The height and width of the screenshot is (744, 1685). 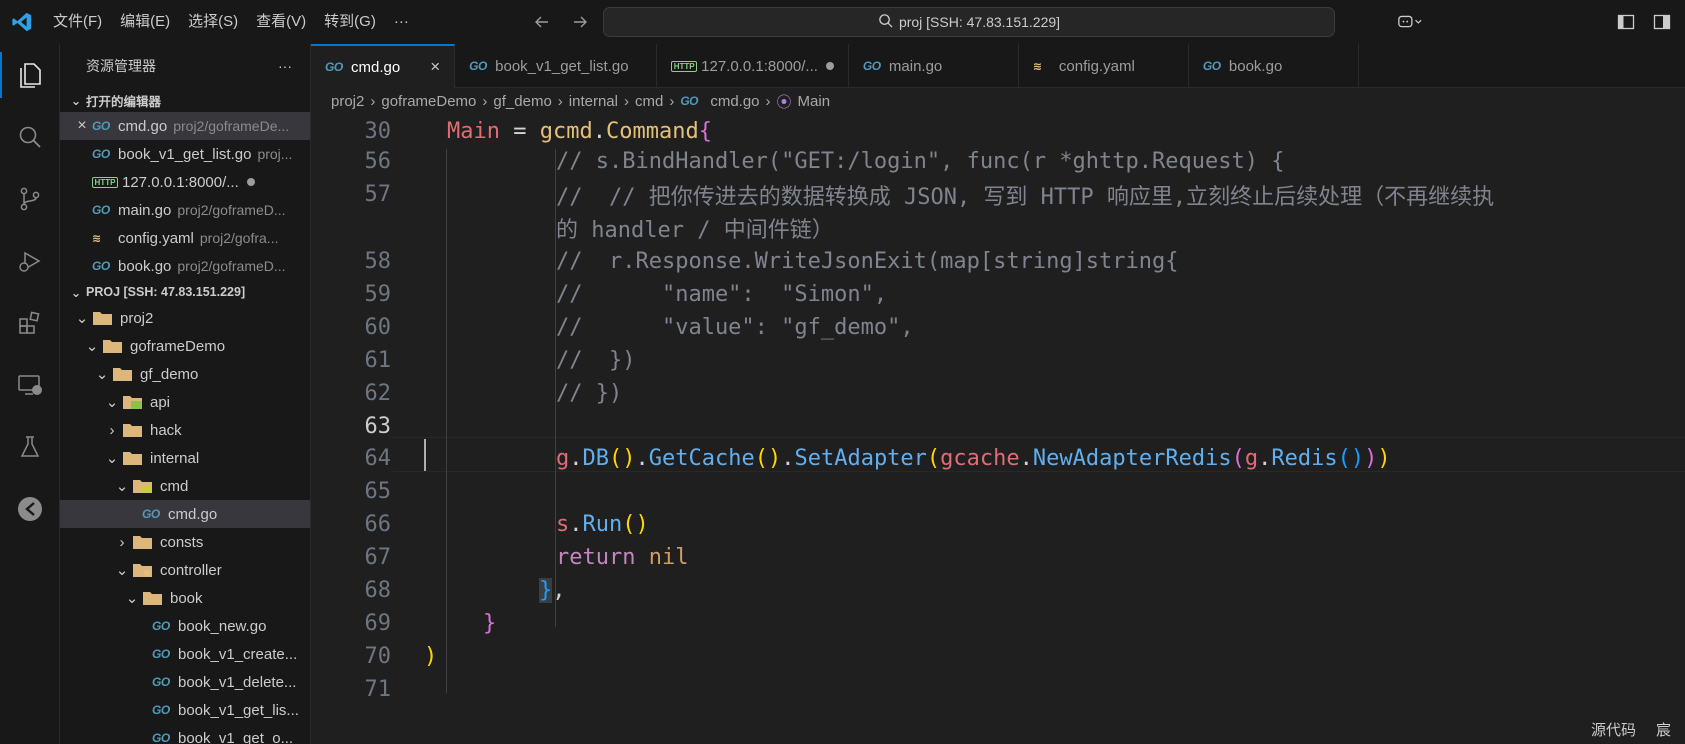 I want to click on search-view-icon, so click(x=30, y=137).